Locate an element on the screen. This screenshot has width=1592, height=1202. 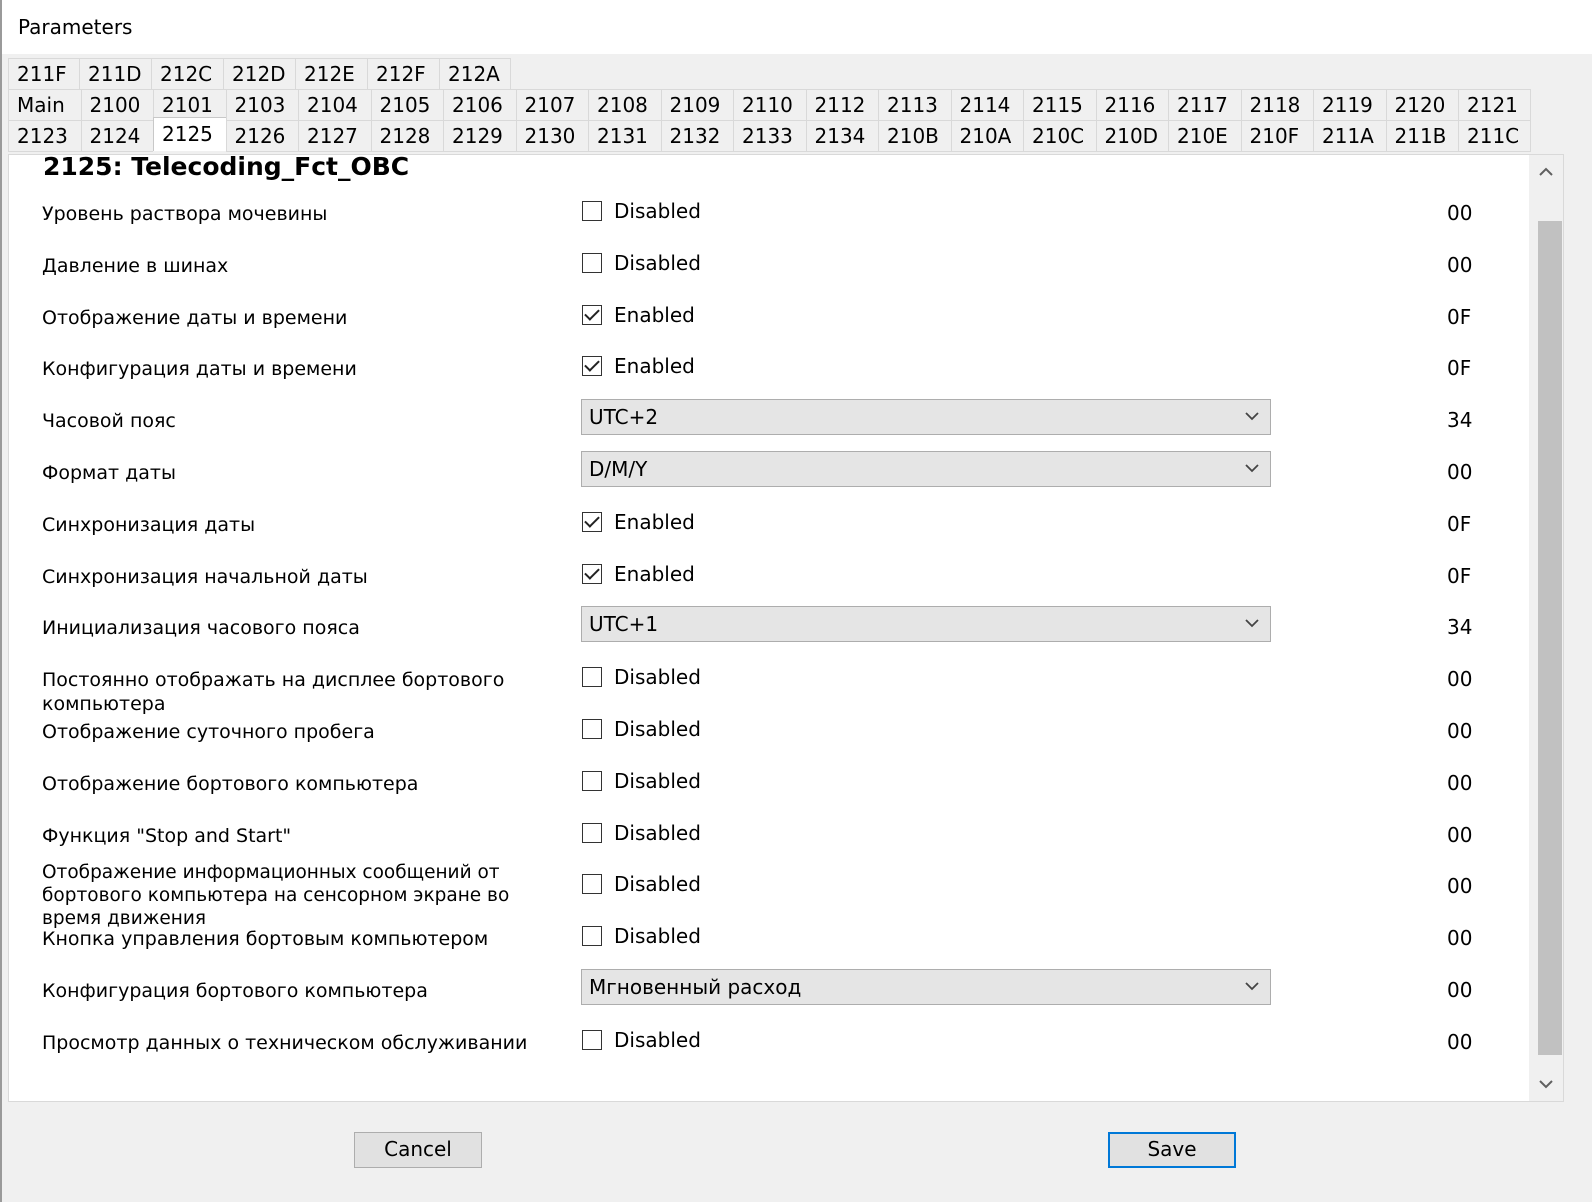
tab-2114: 2114 is located at coordinates (986, 105).